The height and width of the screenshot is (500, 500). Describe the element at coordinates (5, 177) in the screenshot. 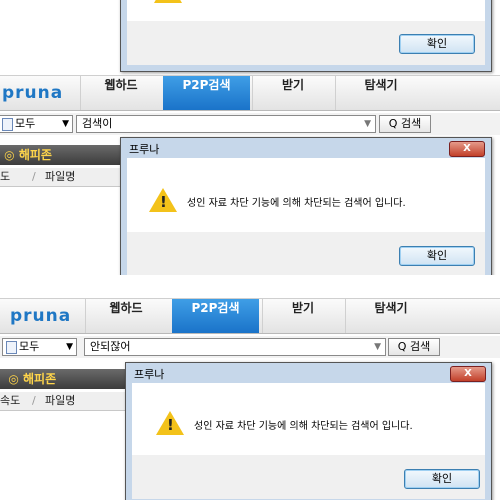

I see `column-speed: 도` at that location.